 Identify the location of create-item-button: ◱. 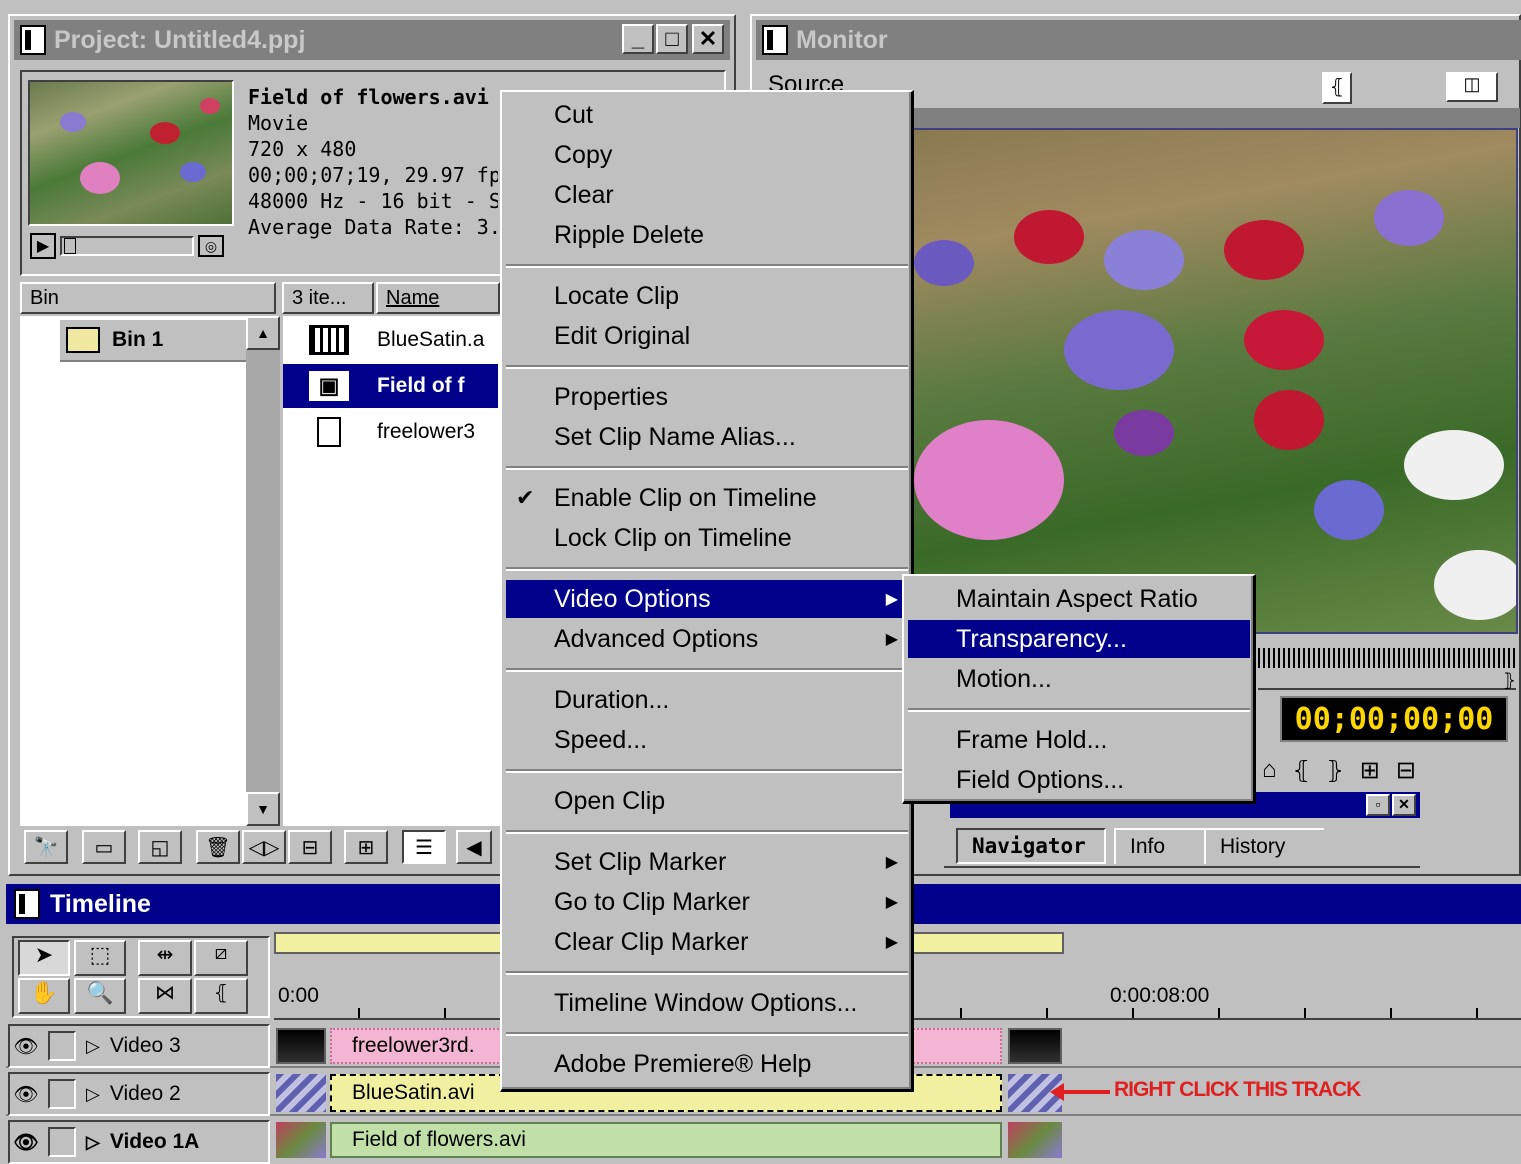
(160, 847).